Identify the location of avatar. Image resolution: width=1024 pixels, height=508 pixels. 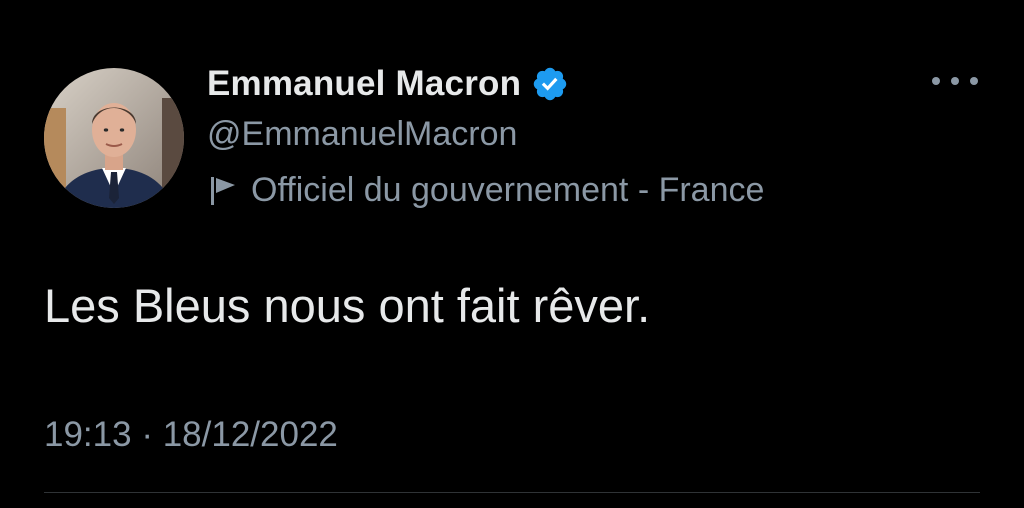
(114, 138).